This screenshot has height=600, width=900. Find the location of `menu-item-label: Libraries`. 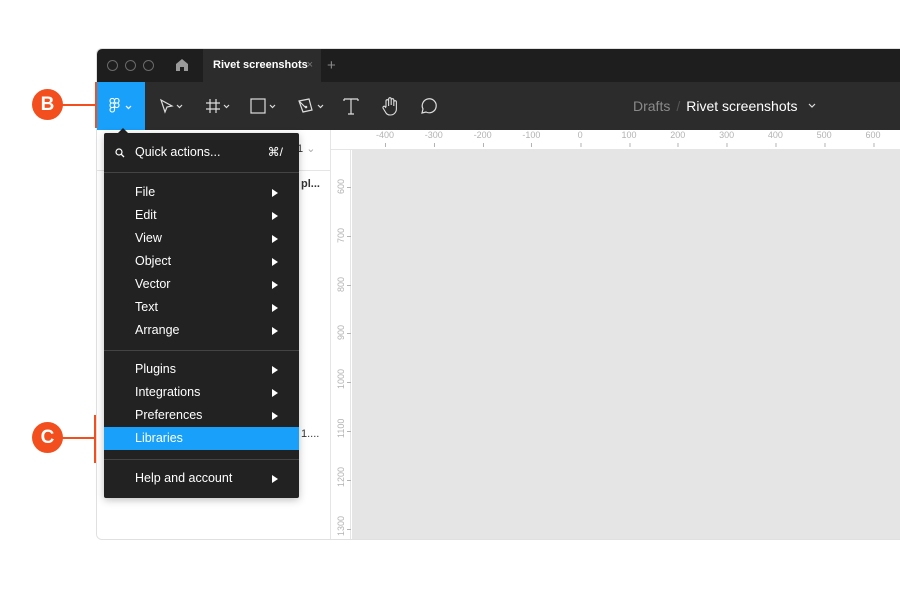

menu-item-label: Libraries is located at coordinates (159, 438).